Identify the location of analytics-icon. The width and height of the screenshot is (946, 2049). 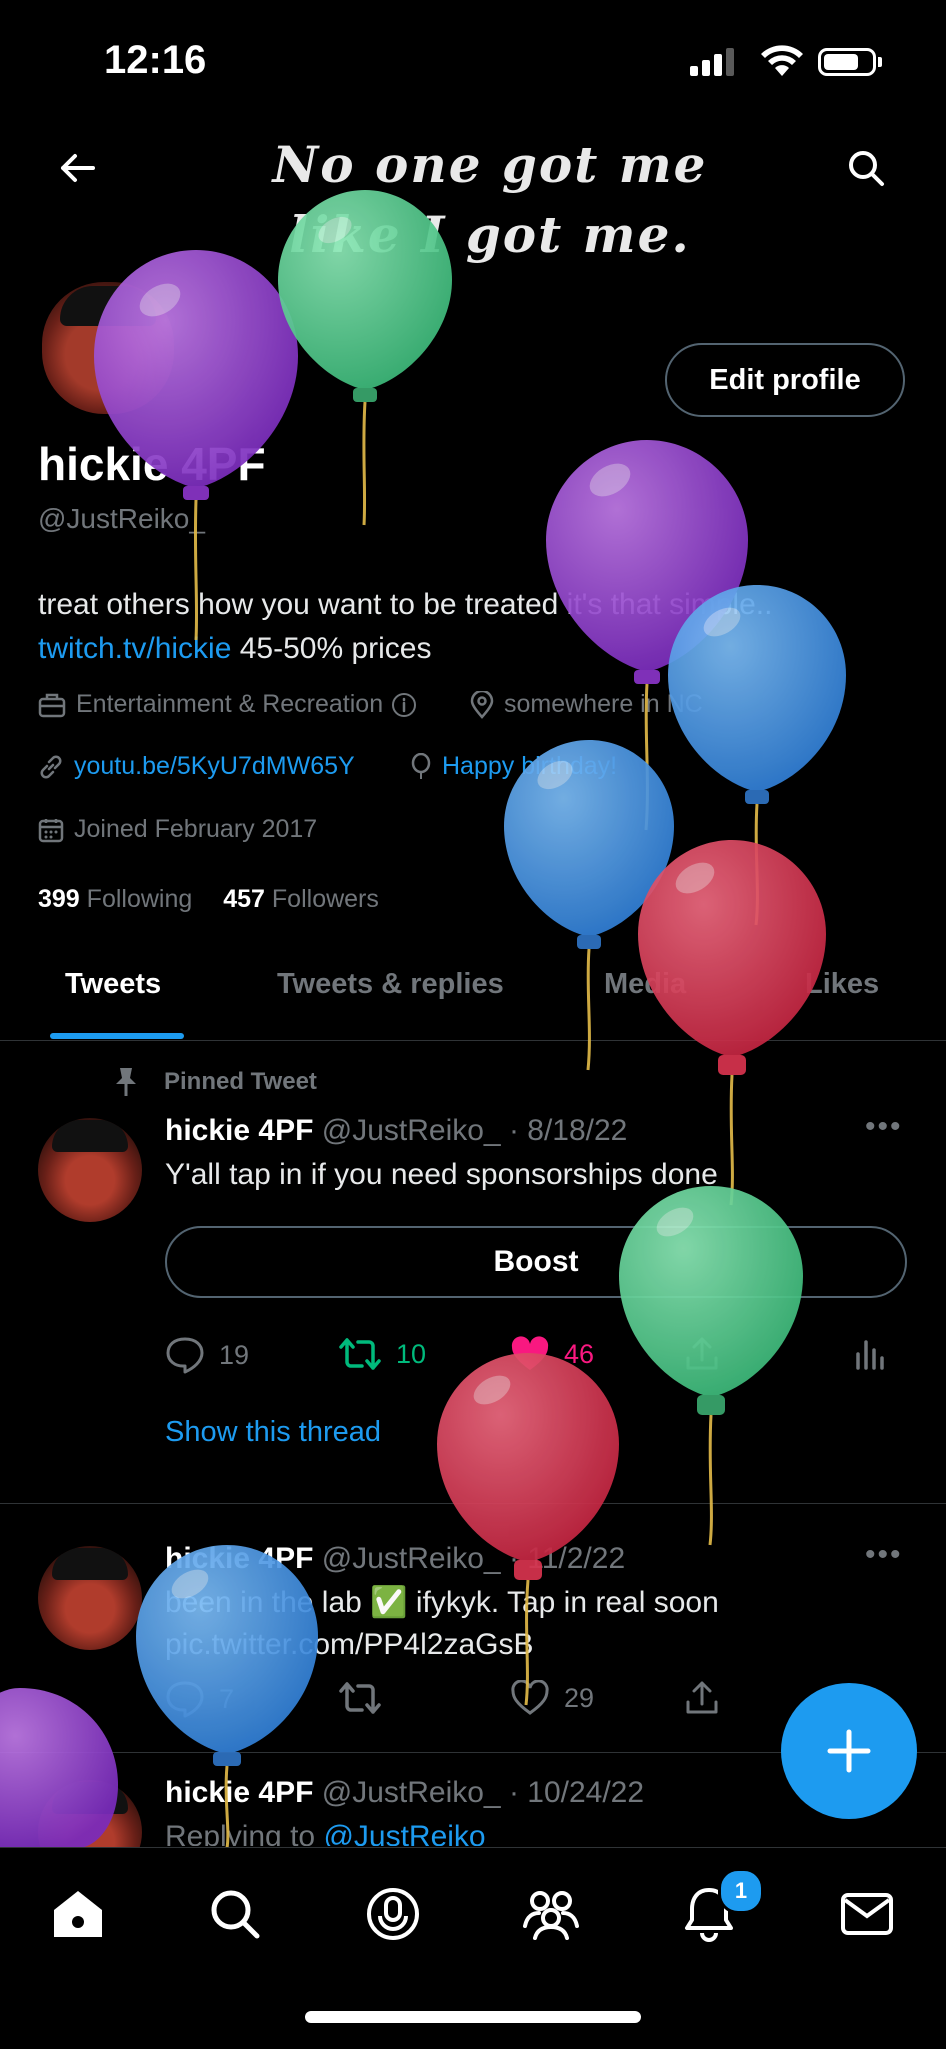
(870, 1355).